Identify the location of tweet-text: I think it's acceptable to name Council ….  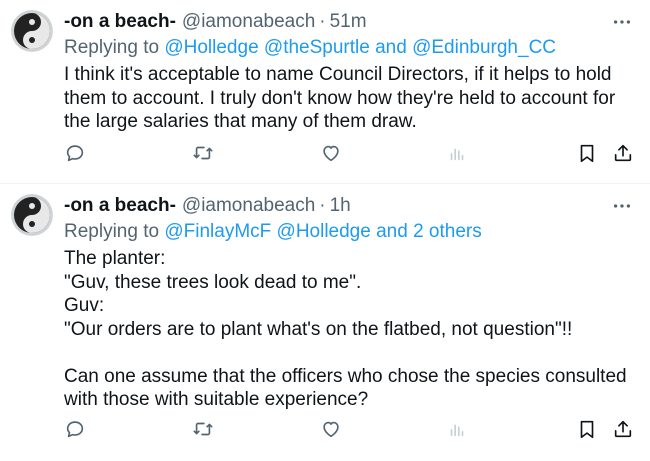
(351, 98).